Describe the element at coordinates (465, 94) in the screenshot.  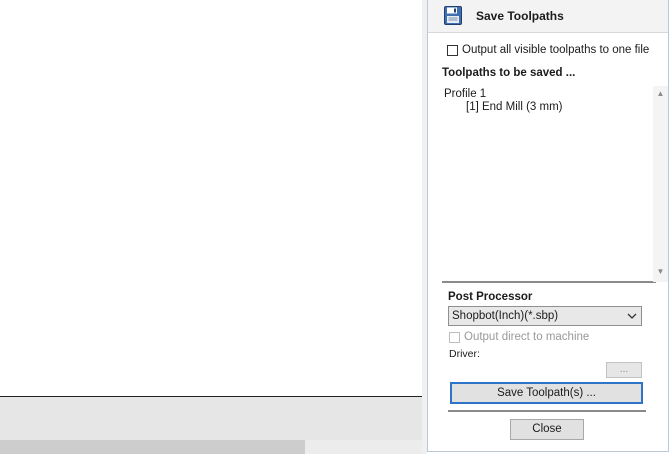
I see `list-item: Profile 1` at that location.